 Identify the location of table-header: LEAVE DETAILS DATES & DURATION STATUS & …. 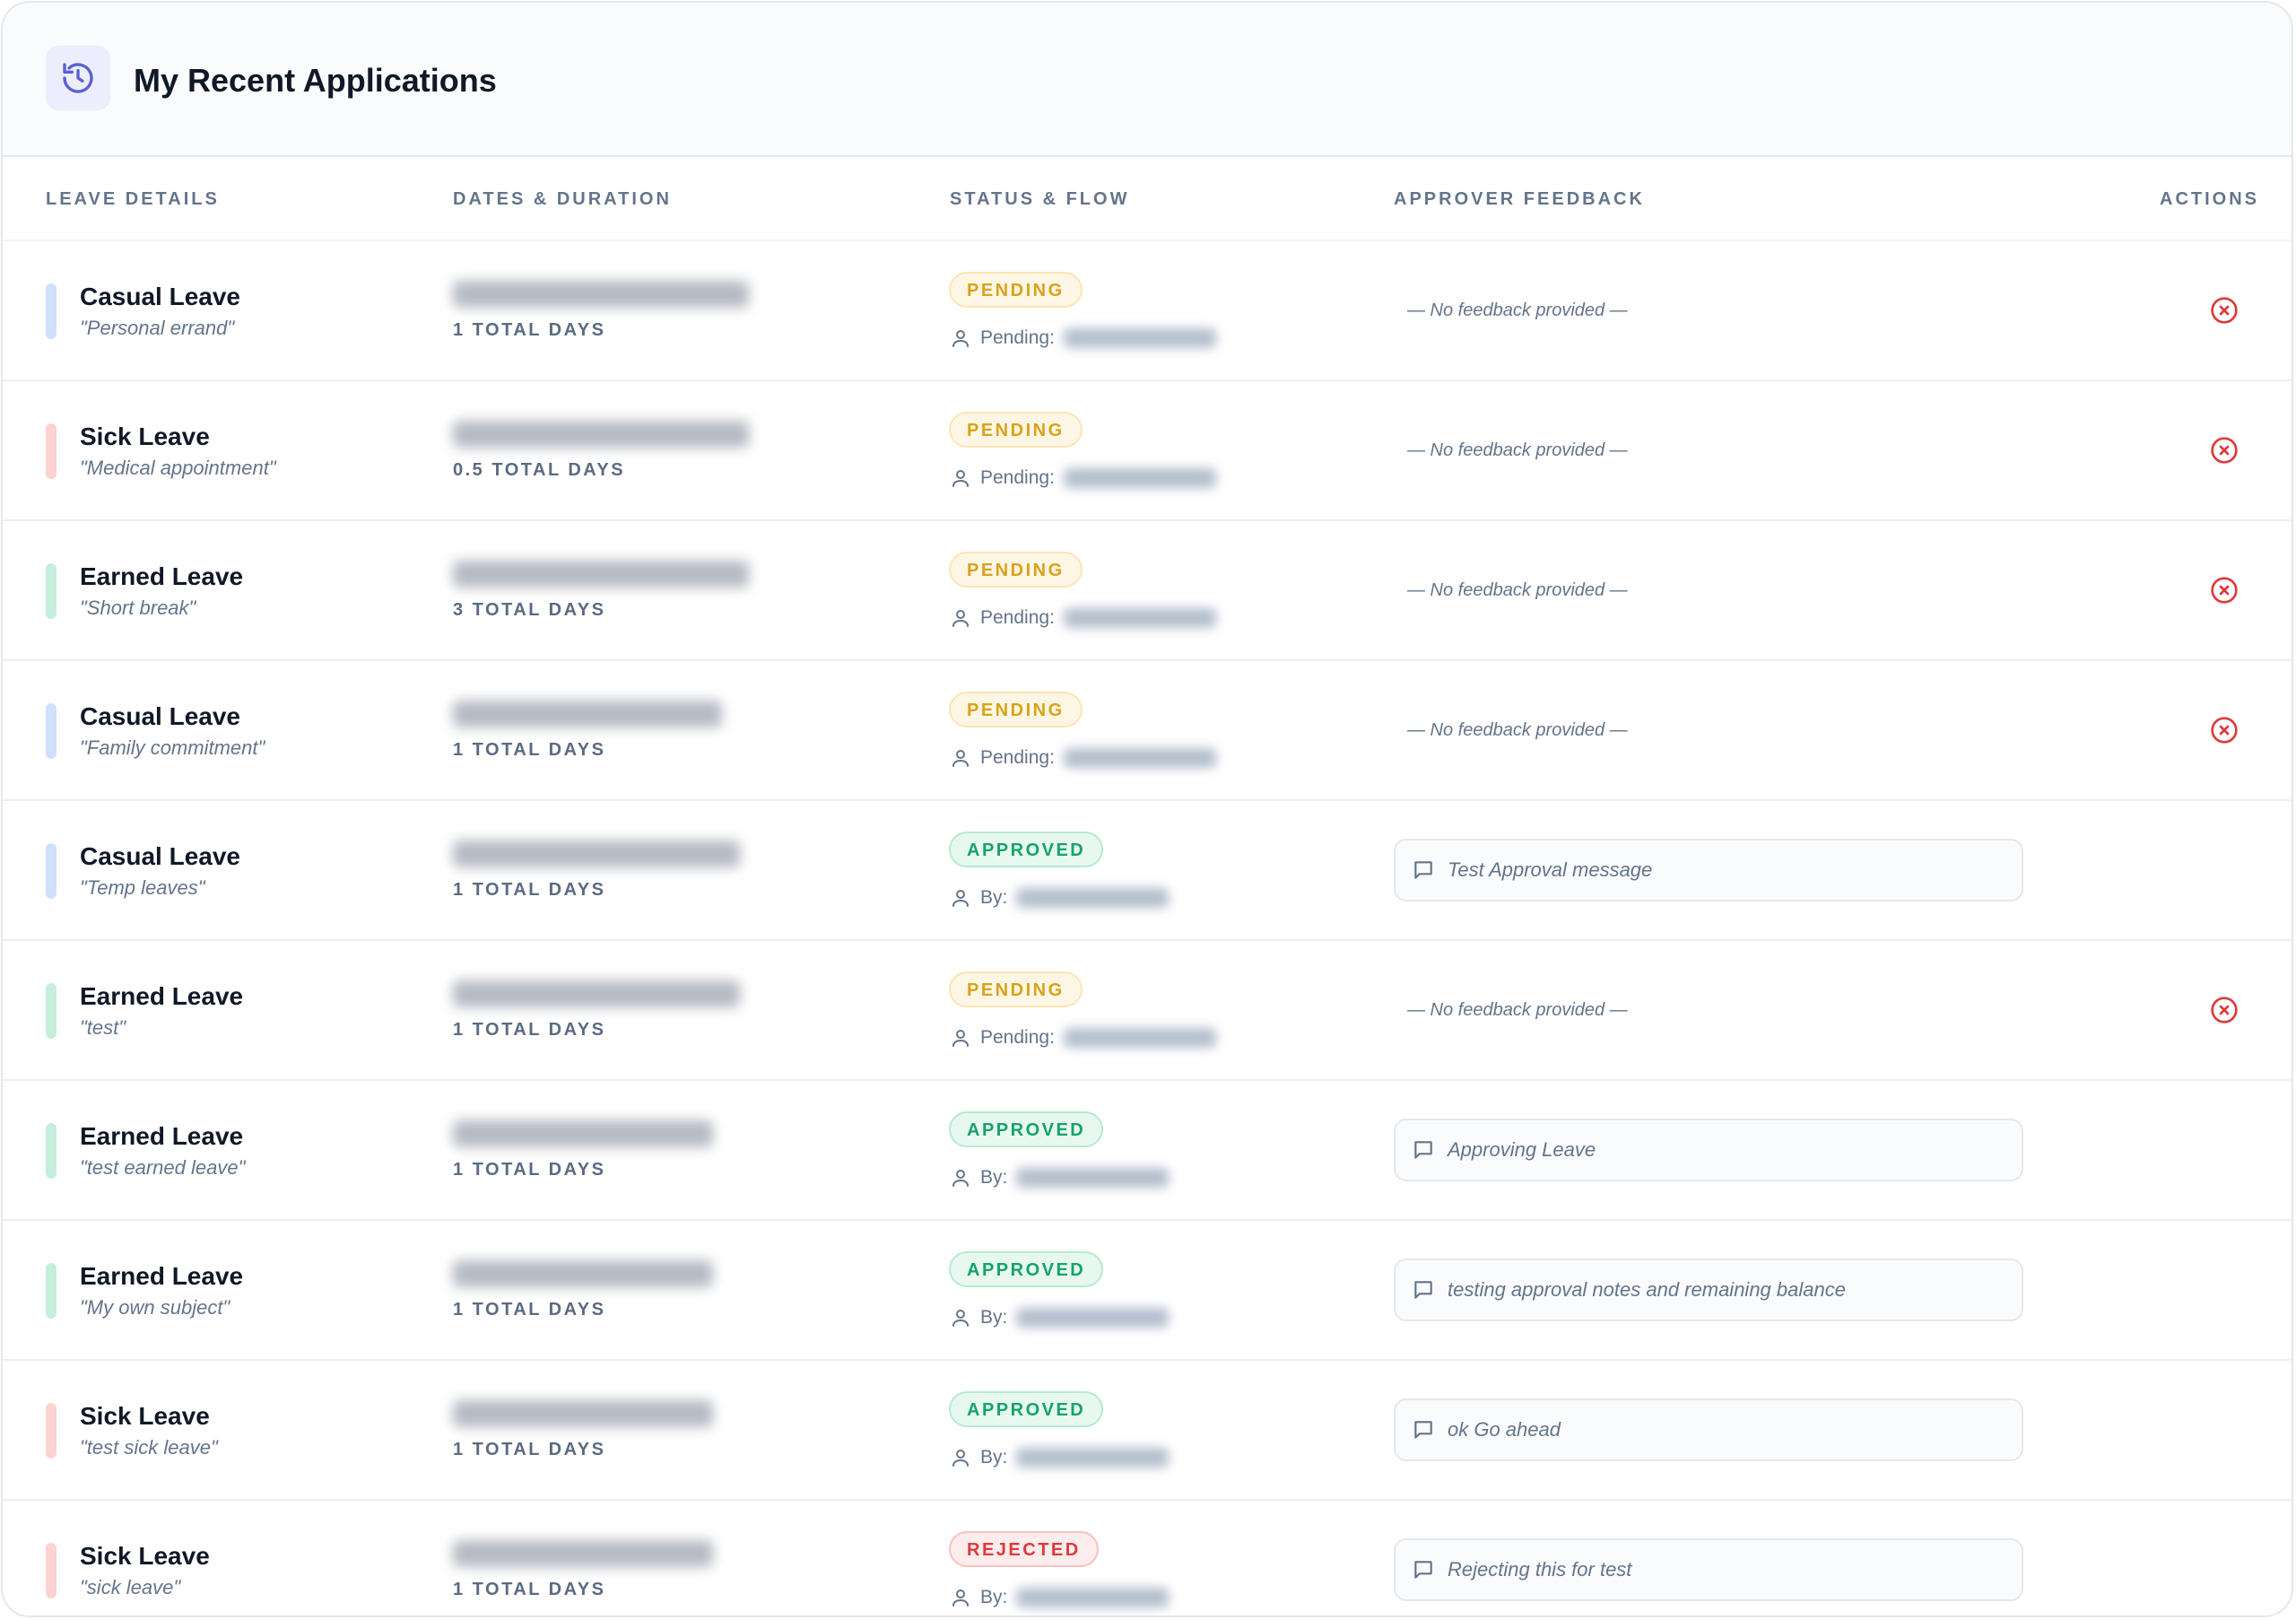
(1147, 199).